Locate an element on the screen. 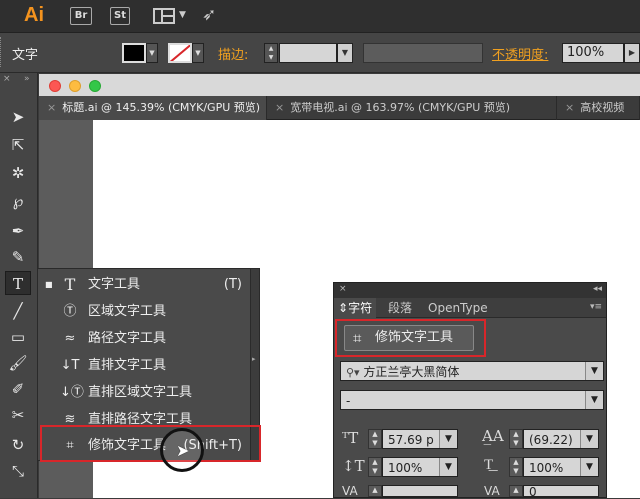 This screenshot has height=499, width=640. stroke-label: 描边: is located at coordinates (233, 55).